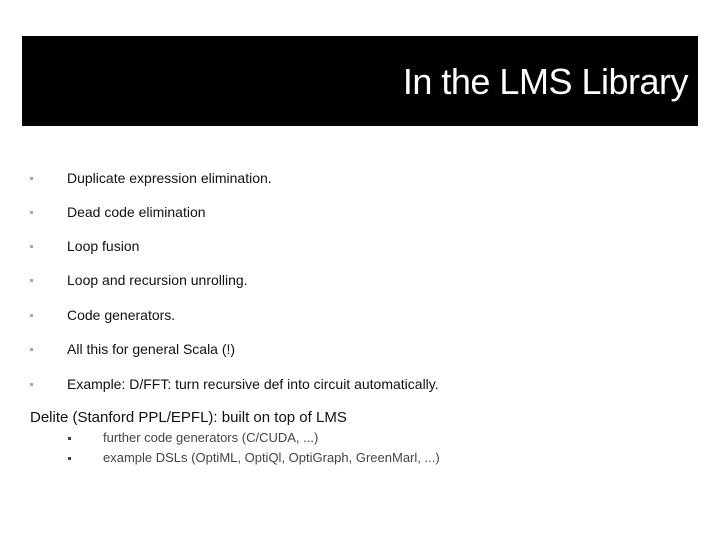 The height and width of the screenshot is (540, 720). I want to click on bullet-text: All this for general Scala (!), so click(151, 349).